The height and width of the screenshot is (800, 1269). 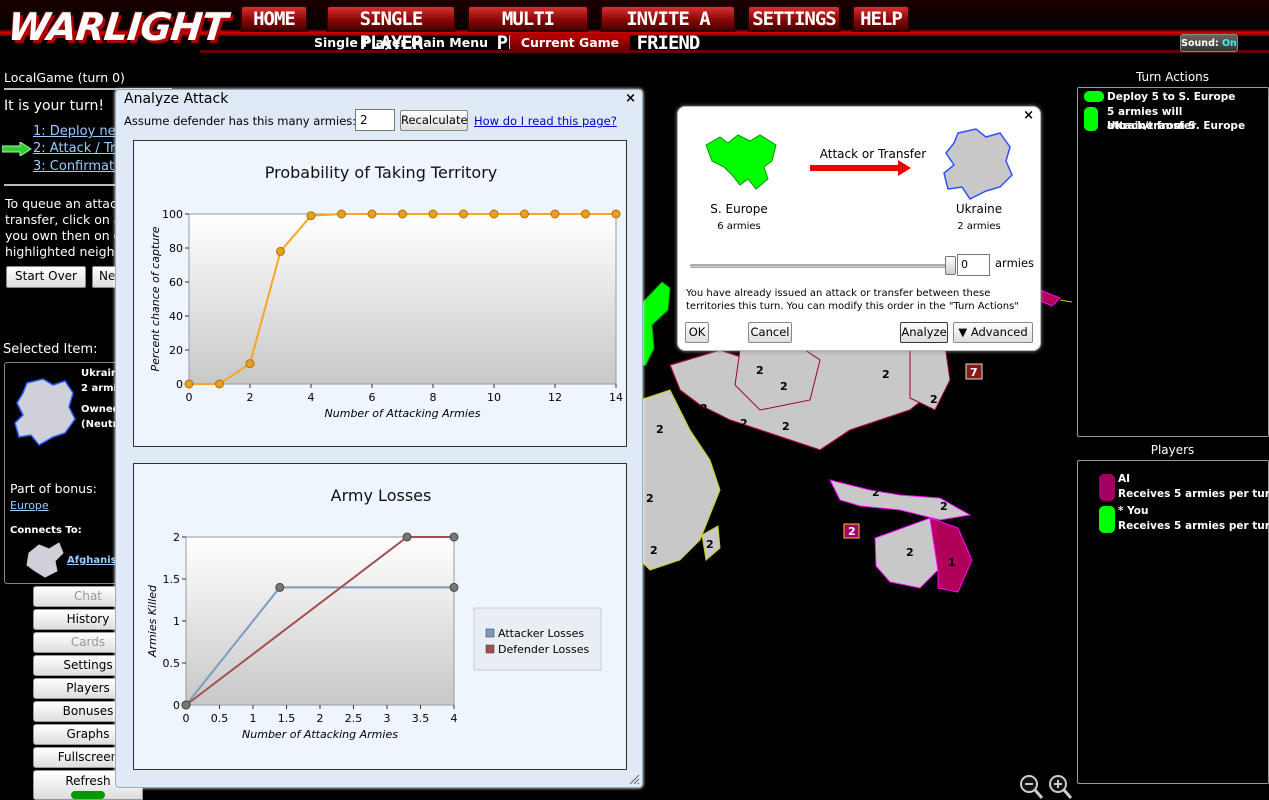 What do you see at coordinates (46, 530) in the screenshot?
I see `connects-to-label: Connects To:` at bounding box center [46, 530].